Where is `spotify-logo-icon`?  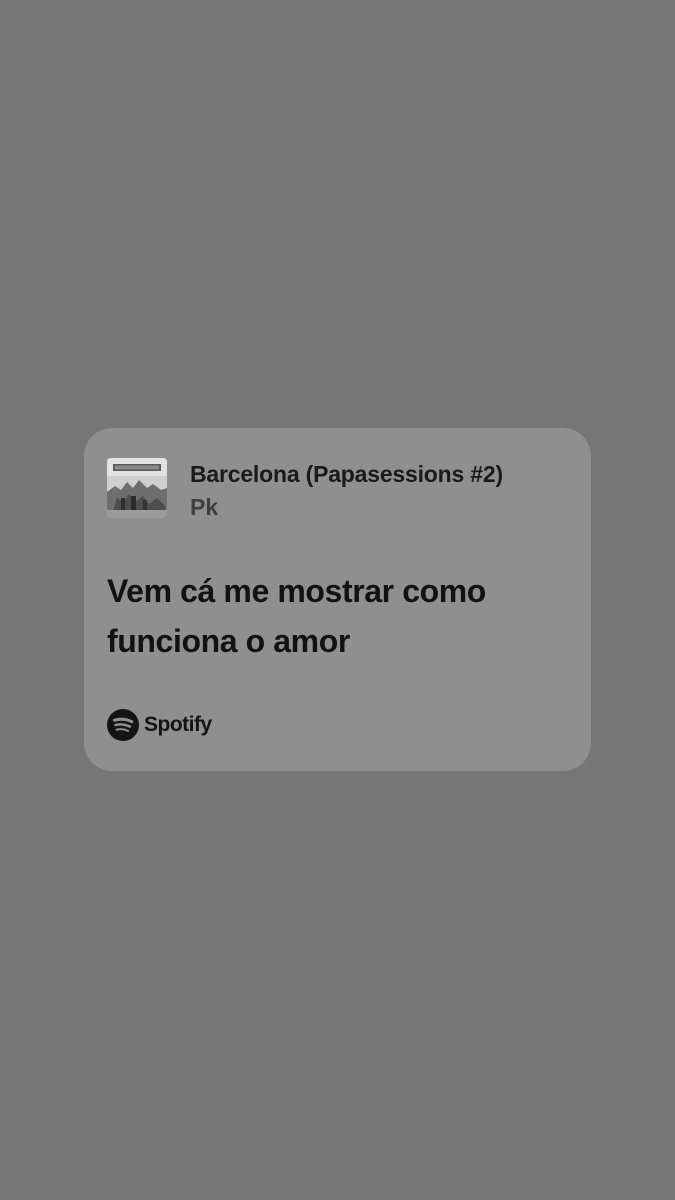
spotify-logo-icon is located at coordinates (123, 725).